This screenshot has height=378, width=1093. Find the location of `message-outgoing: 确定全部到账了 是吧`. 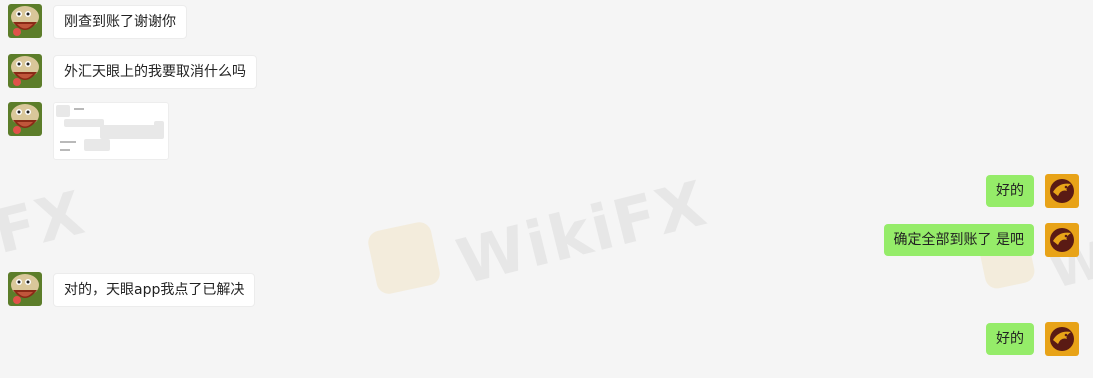

message-outgoing: 确定全部到账了 是吧 is located at coordinates (879, 242).